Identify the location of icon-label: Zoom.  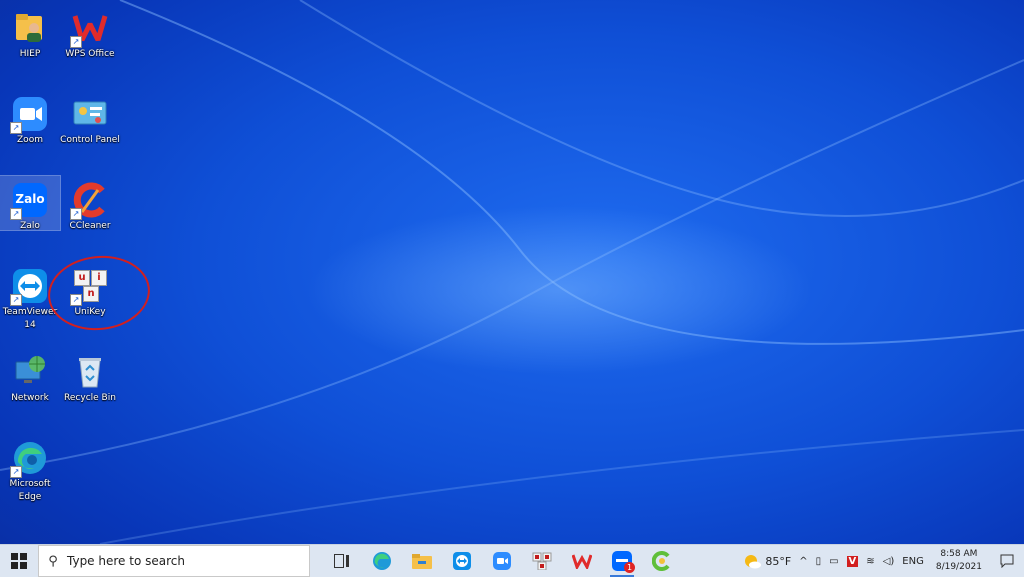
(30, 140).